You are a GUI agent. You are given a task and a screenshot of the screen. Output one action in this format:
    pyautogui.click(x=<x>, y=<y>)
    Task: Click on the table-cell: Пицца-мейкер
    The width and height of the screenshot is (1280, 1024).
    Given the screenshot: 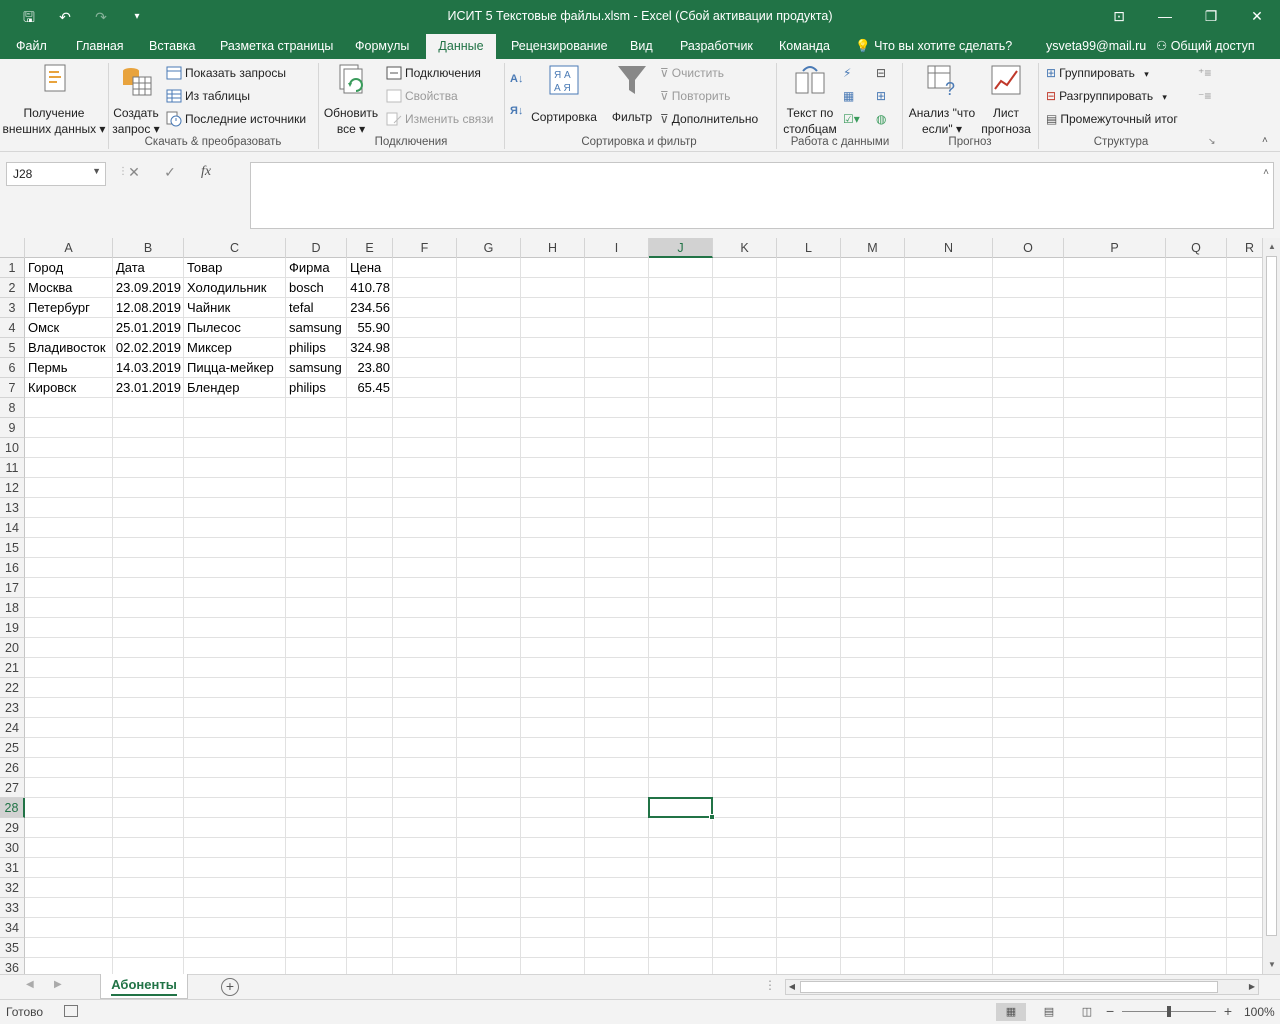 What is the action you would take?
    pyautogui.click(x=229, y=368)
    